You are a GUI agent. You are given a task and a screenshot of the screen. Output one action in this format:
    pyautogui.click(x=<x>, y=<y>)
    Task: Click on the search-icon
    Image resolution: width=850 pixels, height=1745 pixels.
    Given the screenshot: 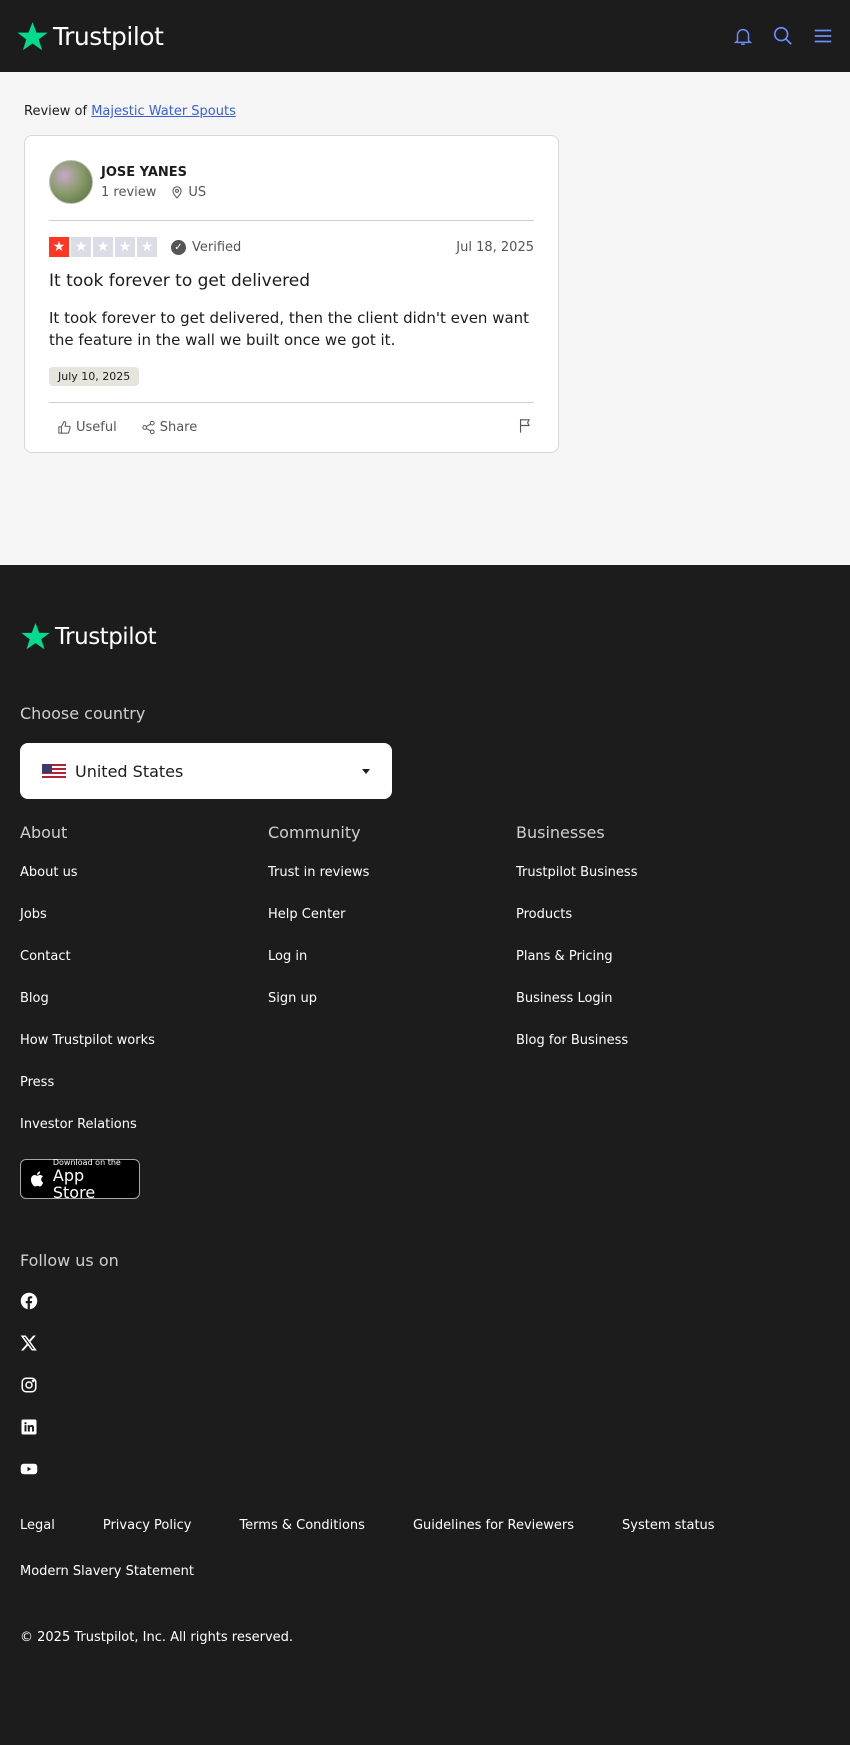 What is the action you would take?
    pyautogui.click(x=783, y=36)
    